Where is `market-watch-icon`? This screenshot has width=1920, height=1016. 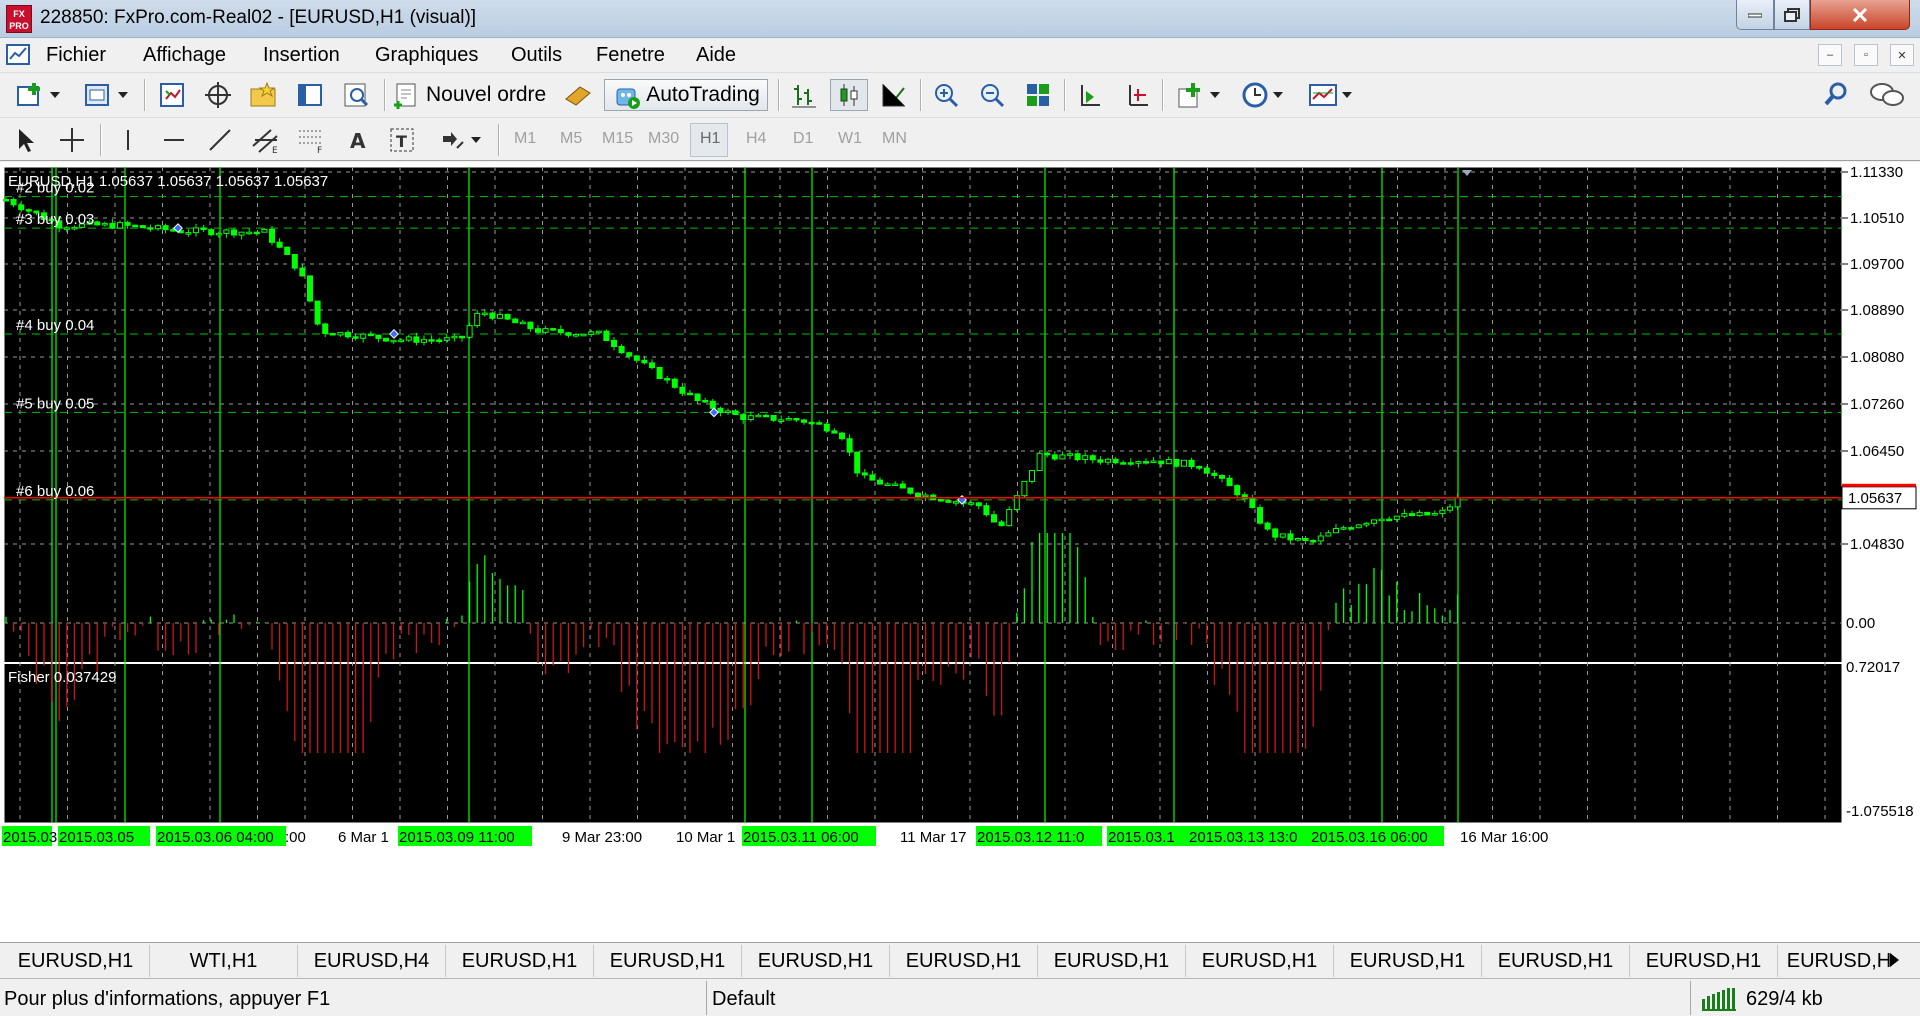
market-watch-icon is located at coordinates (172, 95).